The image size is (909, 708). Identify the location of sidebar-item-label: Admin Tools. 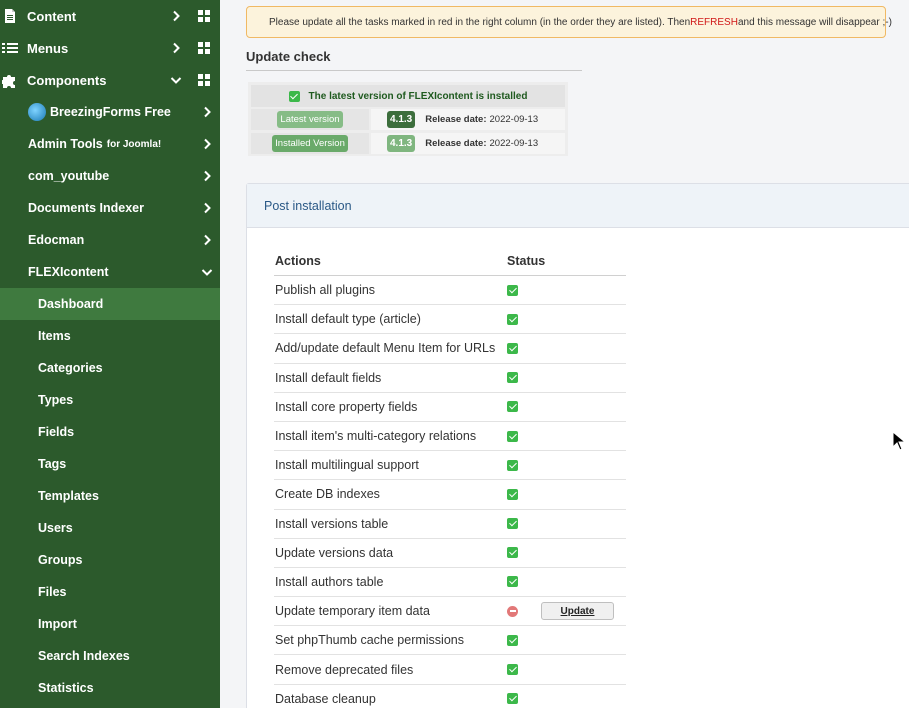
(65, 144).